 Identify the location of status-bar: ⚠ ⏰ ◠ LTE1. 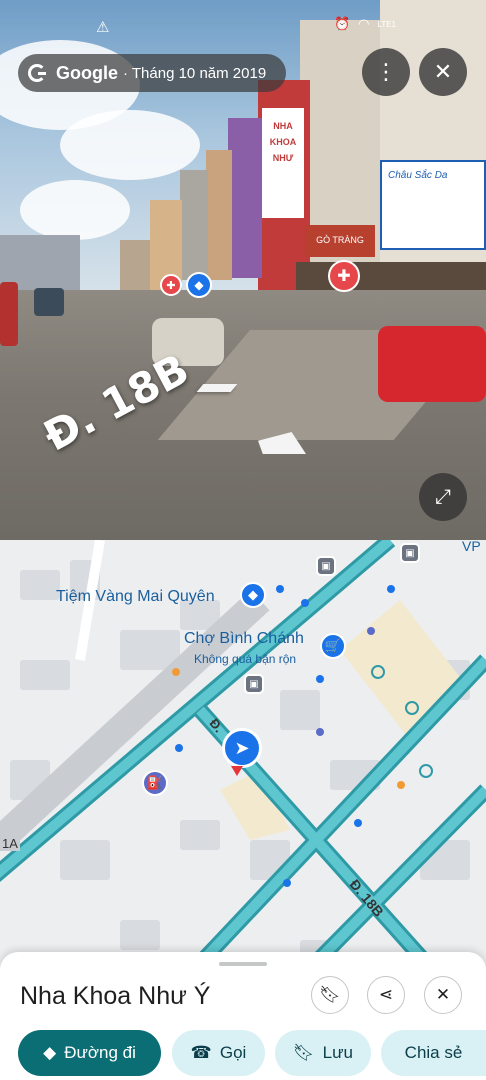
(243, 20).